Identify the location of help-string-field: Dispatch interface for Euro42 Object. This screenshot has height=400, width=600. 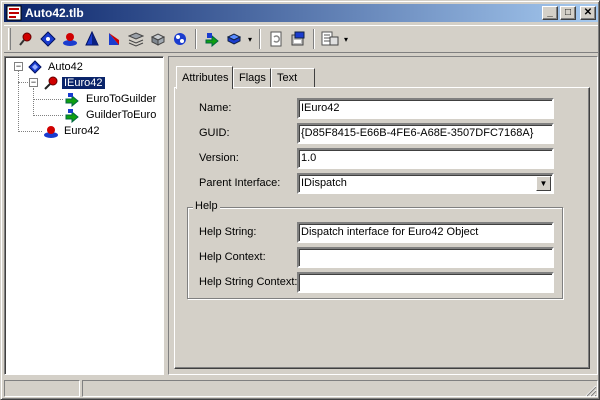
(425, 232).